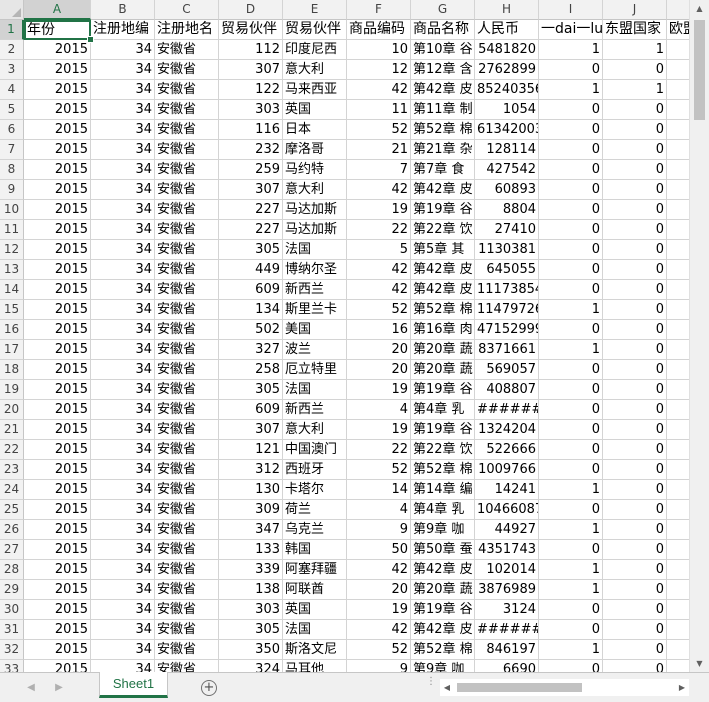 This screenshot has height=702, width=709. What do you see at coordinates (251, 310) in the screenshot?
I see `table-cell: 134` at bounding box center [251, 310].